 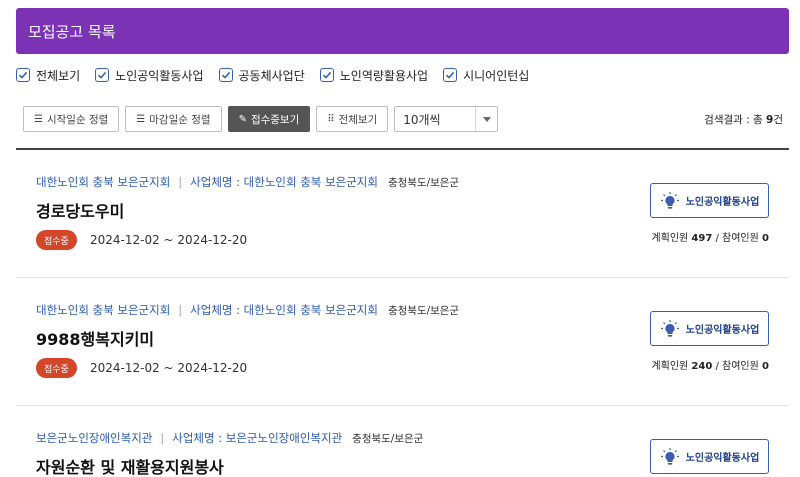 I want to click on grid-icon: ⠿, so click(x=331, y=119).